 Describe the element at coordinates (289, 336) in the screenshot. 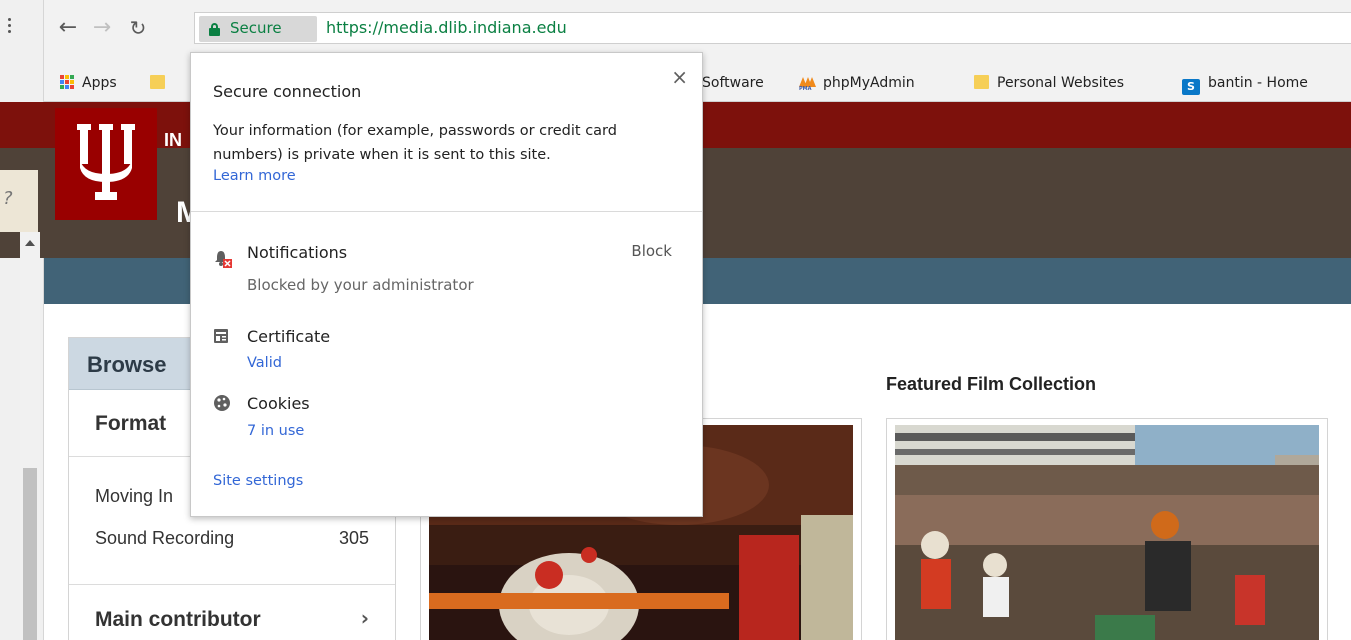

I see `certificate-label: Certificate` at that location.